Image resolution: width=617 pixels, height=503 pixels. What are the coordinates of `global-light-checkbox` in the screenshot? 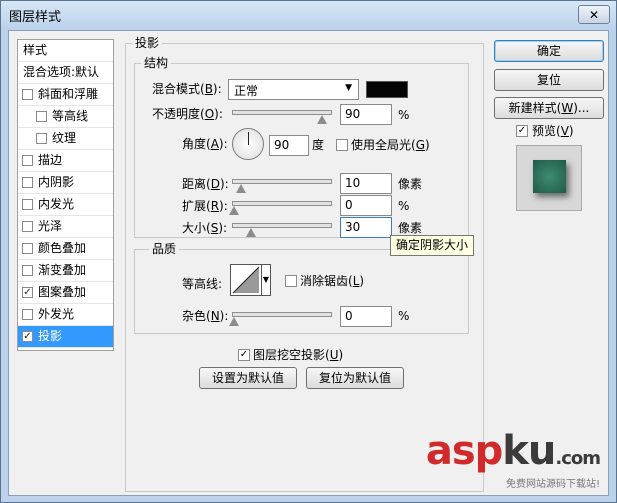 It's located at (342, 145).